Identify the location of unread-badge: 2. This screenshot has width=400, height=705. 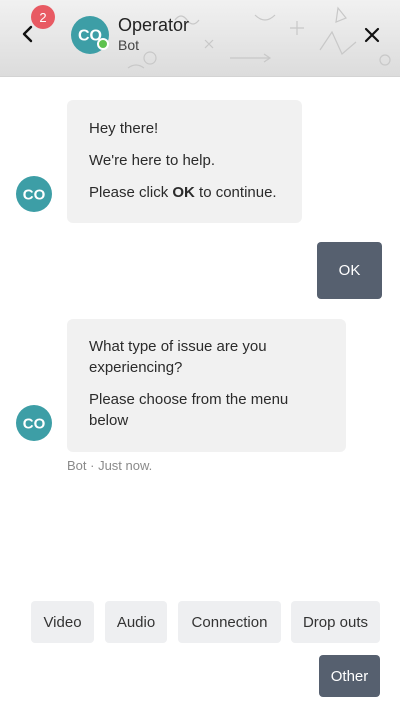
(43, 17).